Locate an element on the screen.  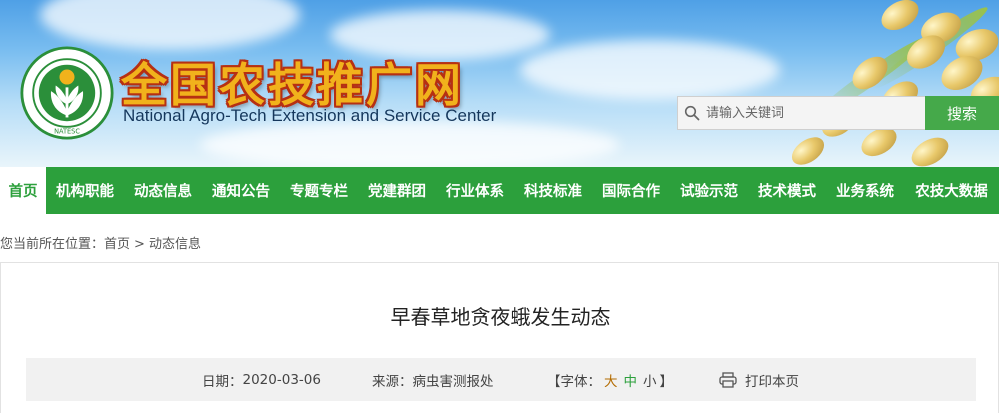
font-size-small-link: 小 is located at coordinates (650, 380).